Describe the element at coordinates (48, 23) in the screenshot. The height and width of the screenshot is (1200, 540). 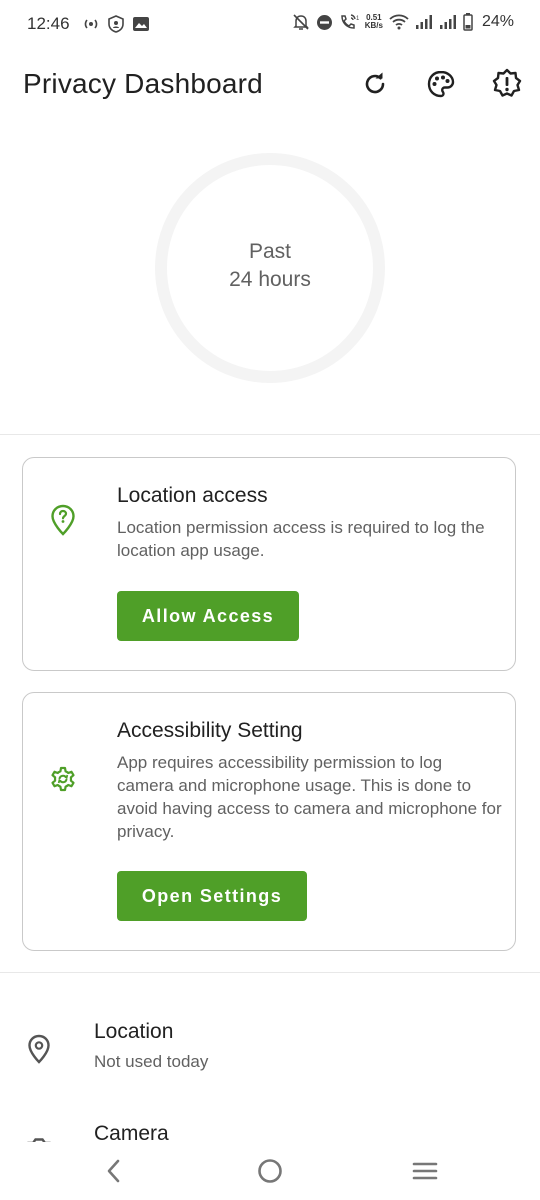
I see `status-time: 12:46` at that location.